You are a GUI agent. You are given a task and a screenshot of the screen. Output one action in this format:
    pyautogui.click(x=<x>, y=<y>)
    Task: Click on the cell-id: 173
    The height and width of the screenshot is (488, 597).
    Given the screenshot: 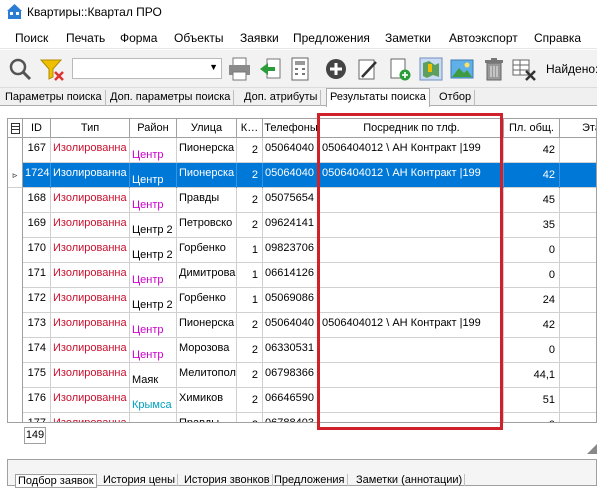 What is the action you would take?
    pyautogui.click(x=37, y=325)
    